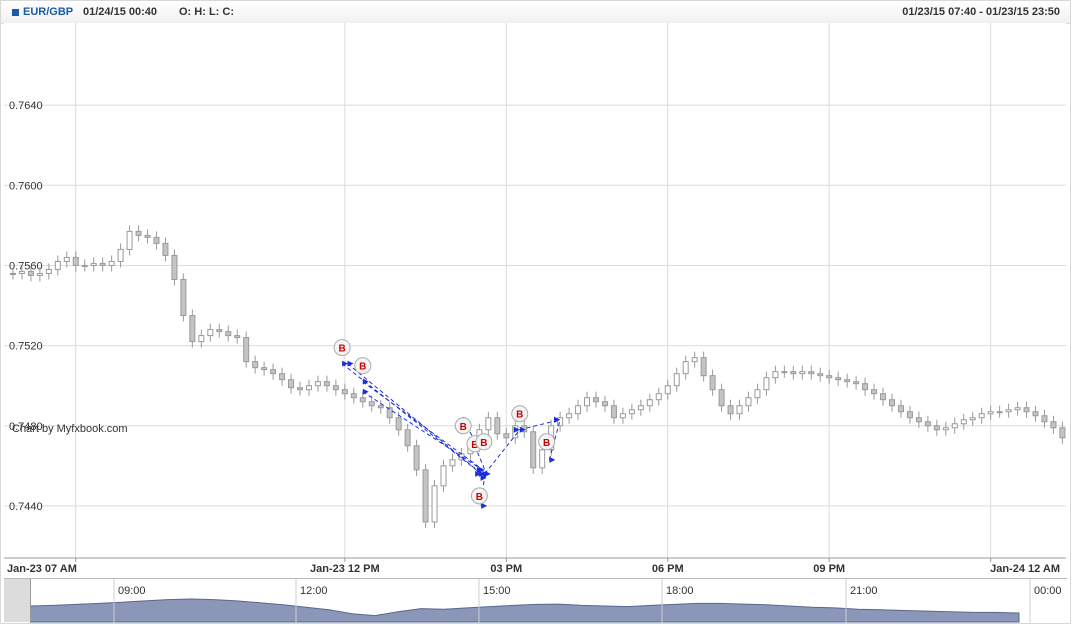 This screenshot has height=625, width=1072. I want to click on navigator-area: 09:00 12:00 15:00 18:00 21:00 00:00, so click(535, 601).